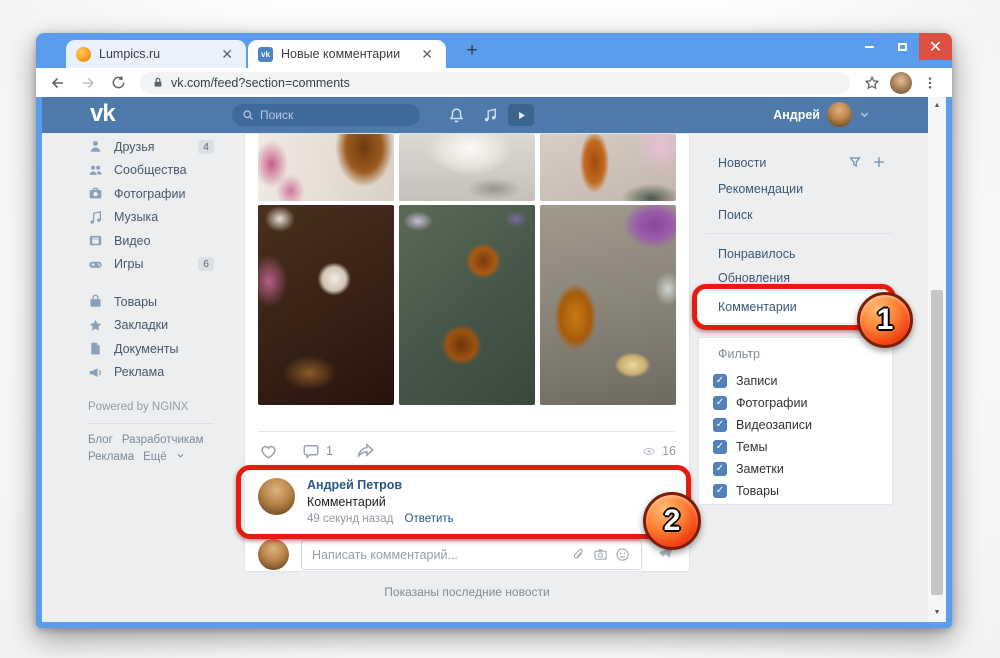 The width and height of the screenshot is (1000, 658). I want to click on browser-tab-vk-comments: Новые комментарии ✕, so click(347, 54).